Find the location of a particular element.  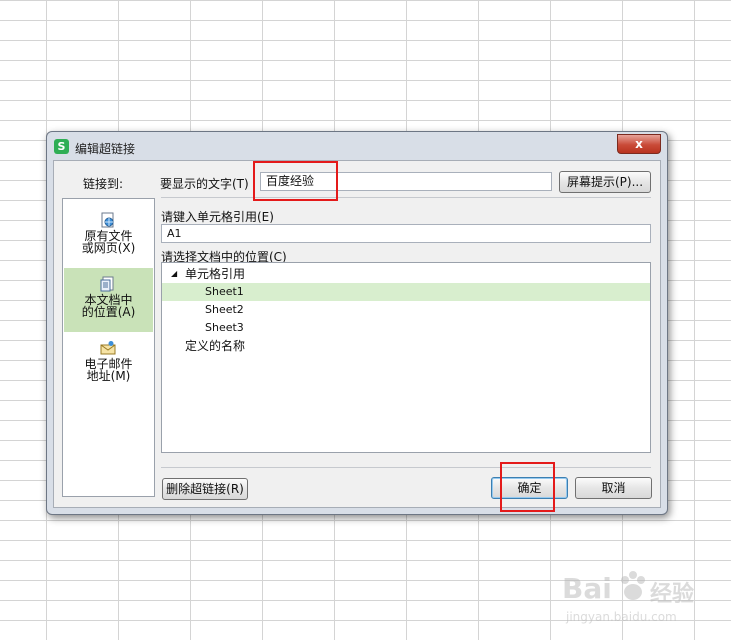

close-button: x is located at coordinates (639, 144).